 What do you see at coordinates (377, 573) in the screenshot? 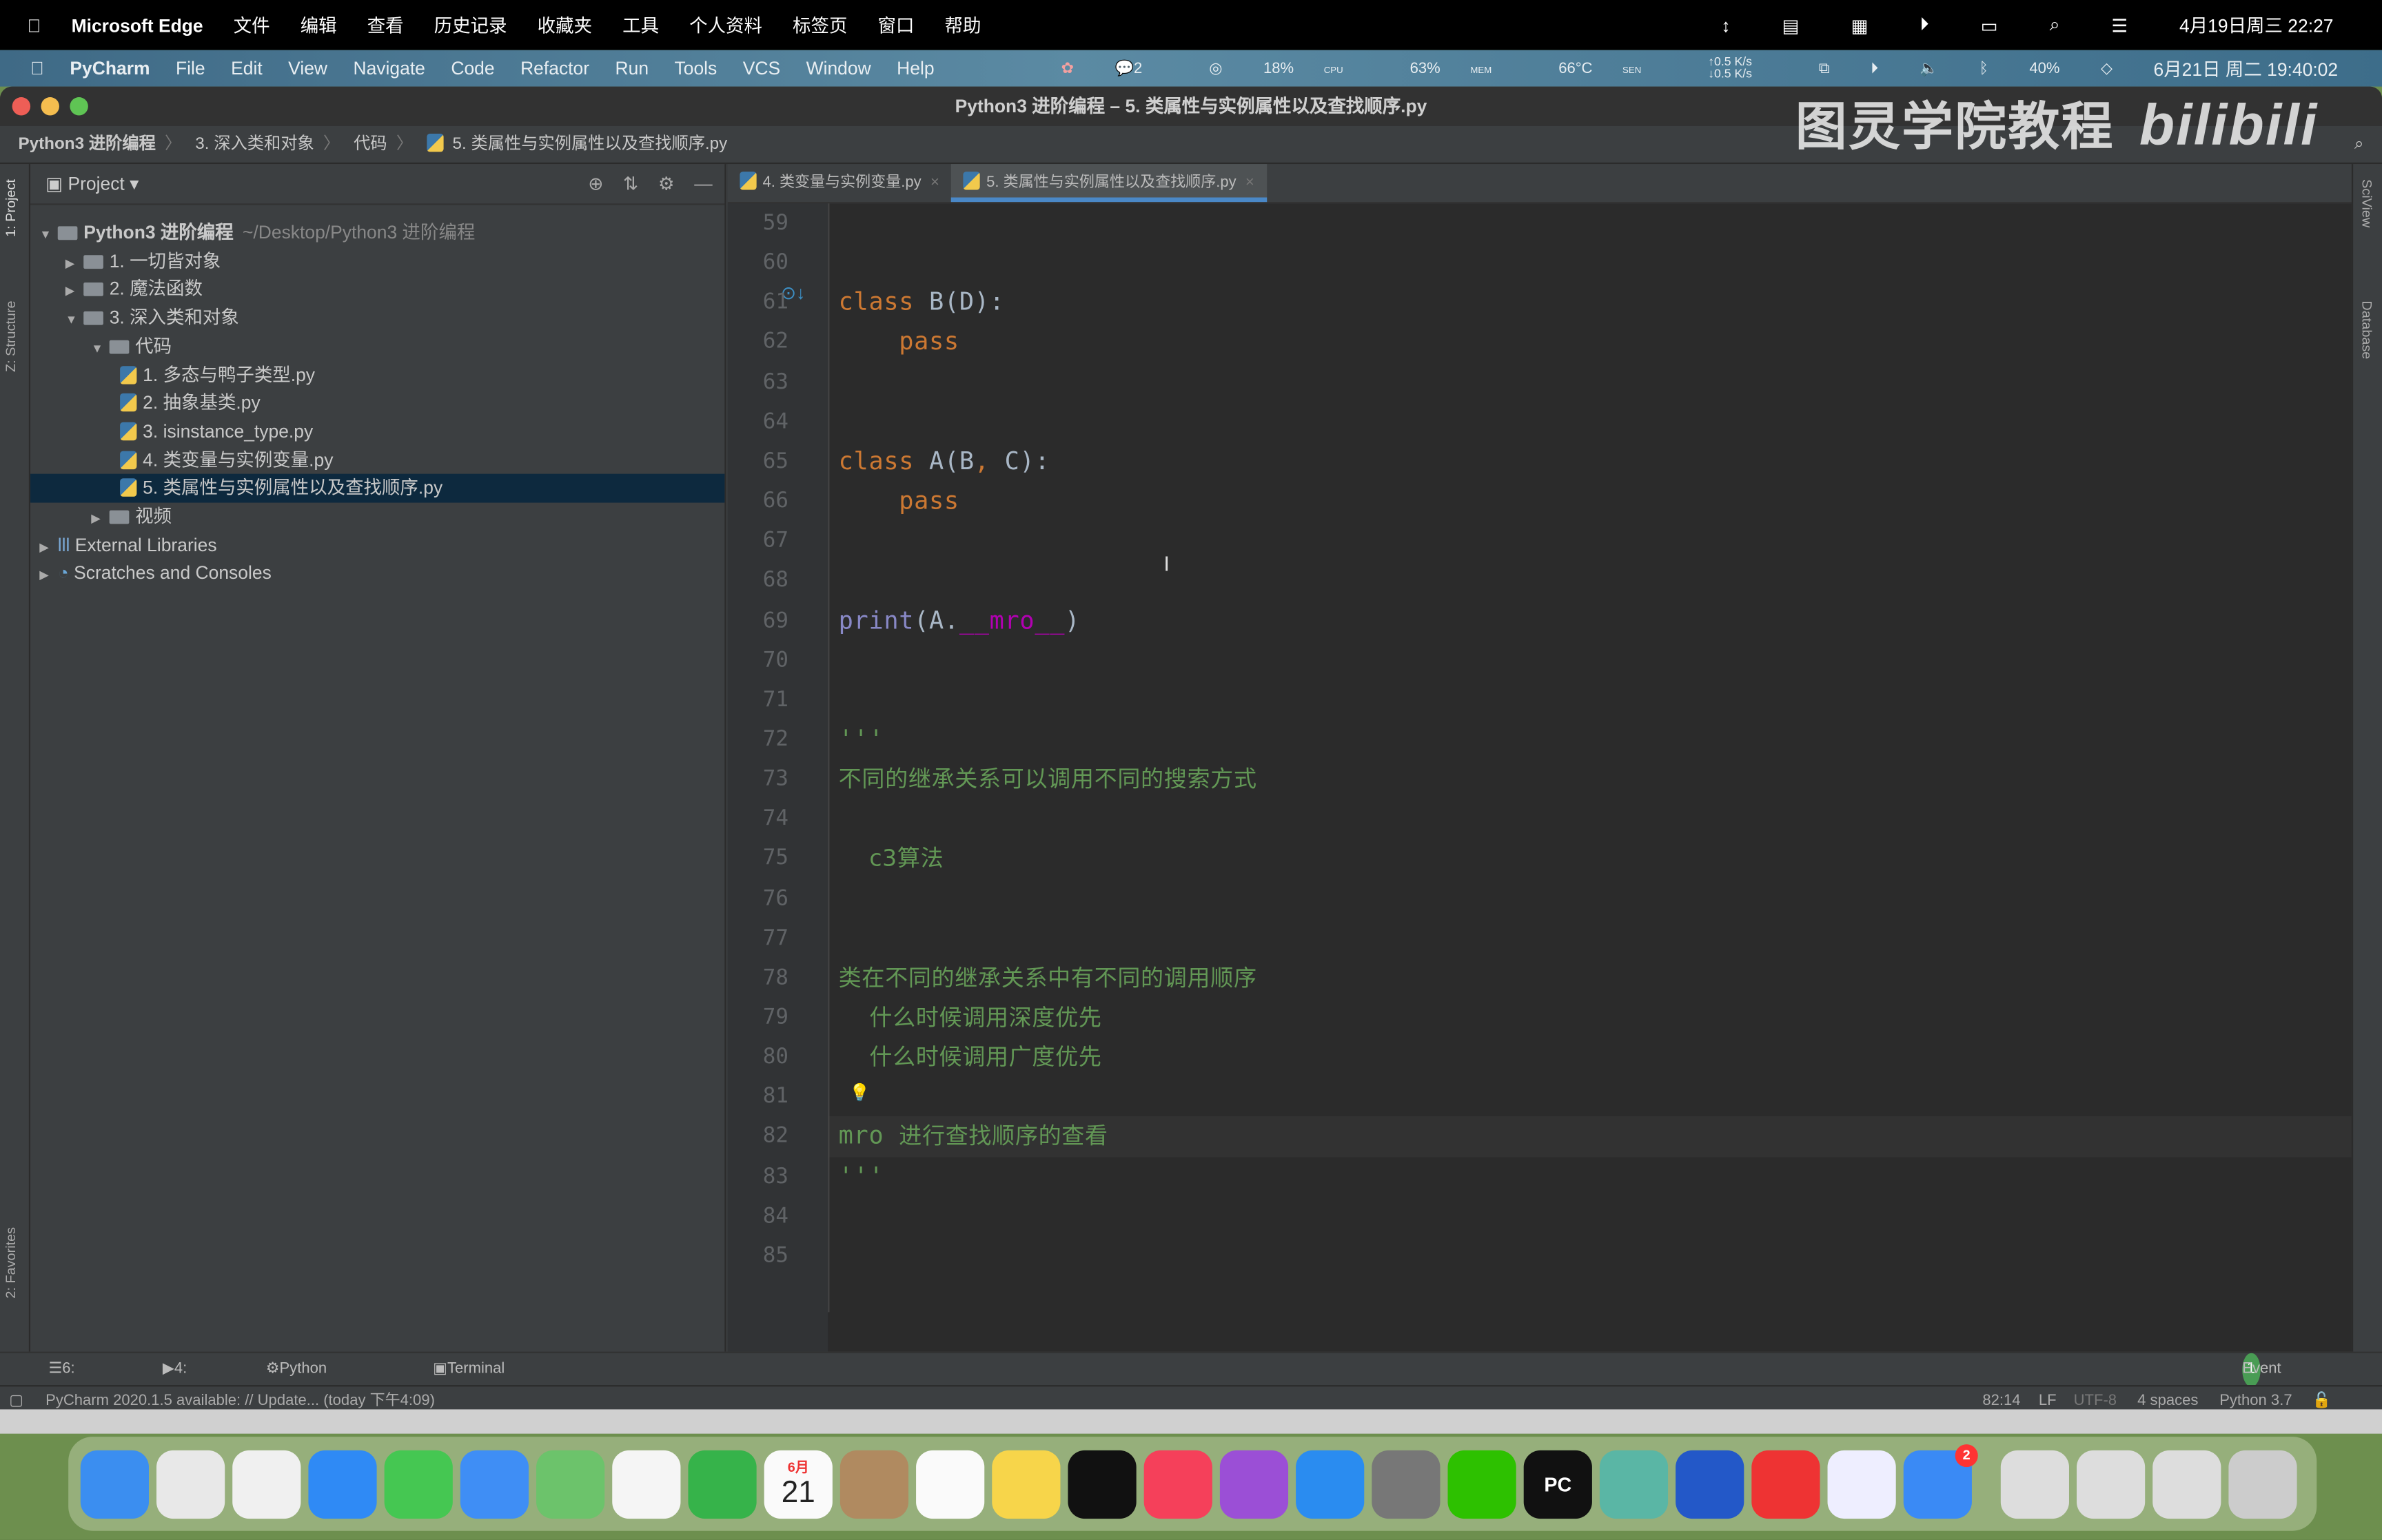
I see `tree-item: ▶ ◔ Scratches and Consoles` at bounding box center [377, 573].